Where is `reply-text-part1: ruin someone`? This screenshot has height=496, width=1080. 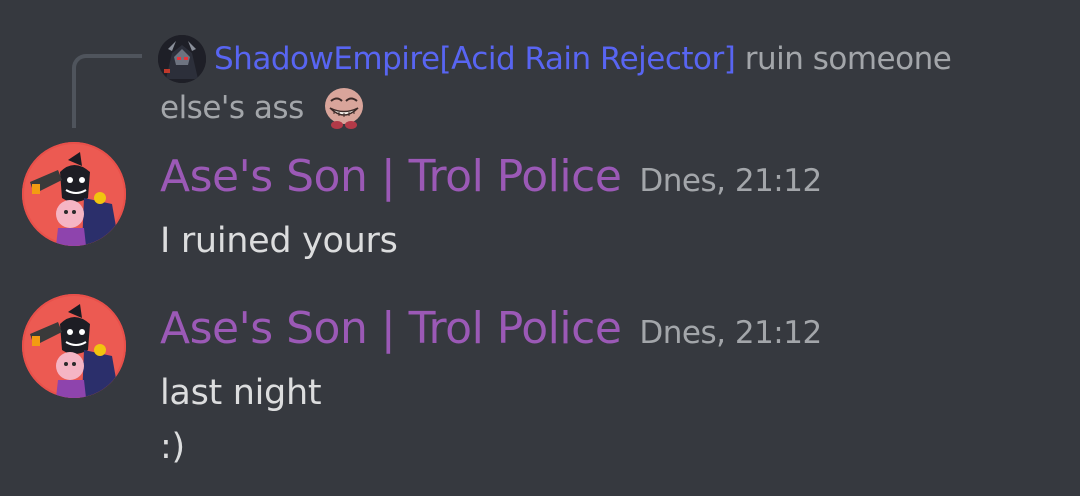 reply-text-part1: ruin someone is located at coordinates (848, 59).